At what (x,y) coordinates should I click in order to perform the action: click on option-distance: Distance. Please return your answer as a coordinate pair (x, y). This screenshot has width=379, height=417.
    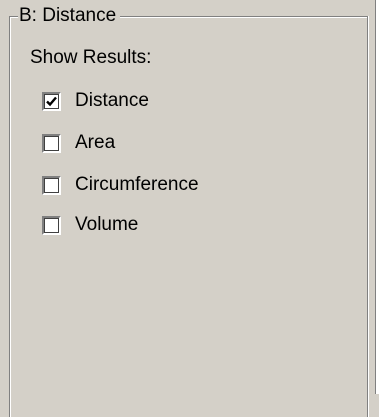
    Looking at the image, I should click on (95, 101).